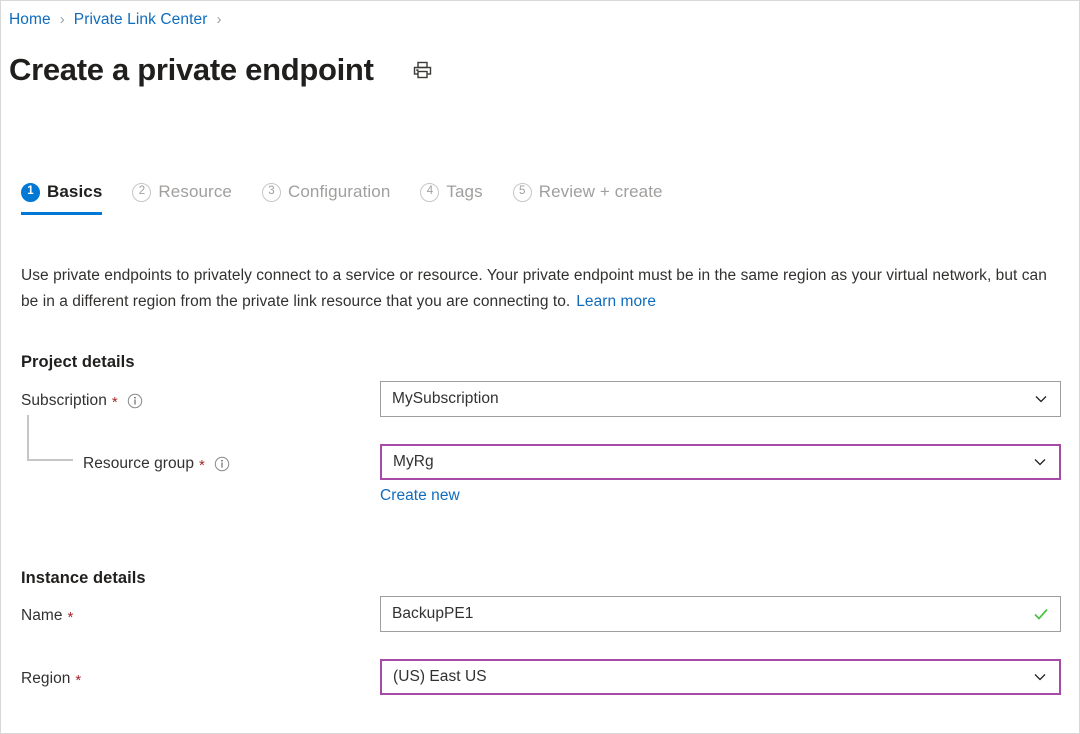  I want to click on name-input: BackupPE1, so click(720, 614).